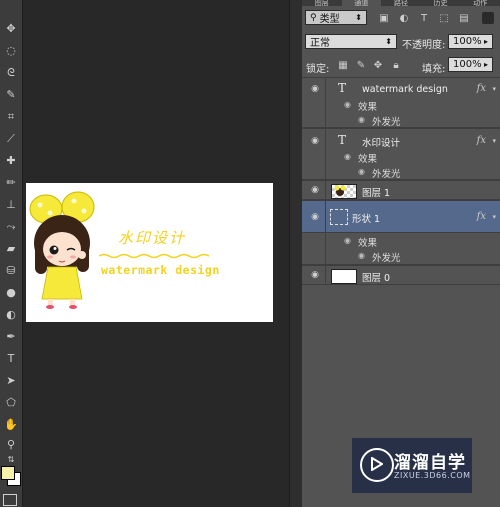 This screenshot has width=500, height=507. I want to click on opacity-input: 100% ▸, so click(470, 41).